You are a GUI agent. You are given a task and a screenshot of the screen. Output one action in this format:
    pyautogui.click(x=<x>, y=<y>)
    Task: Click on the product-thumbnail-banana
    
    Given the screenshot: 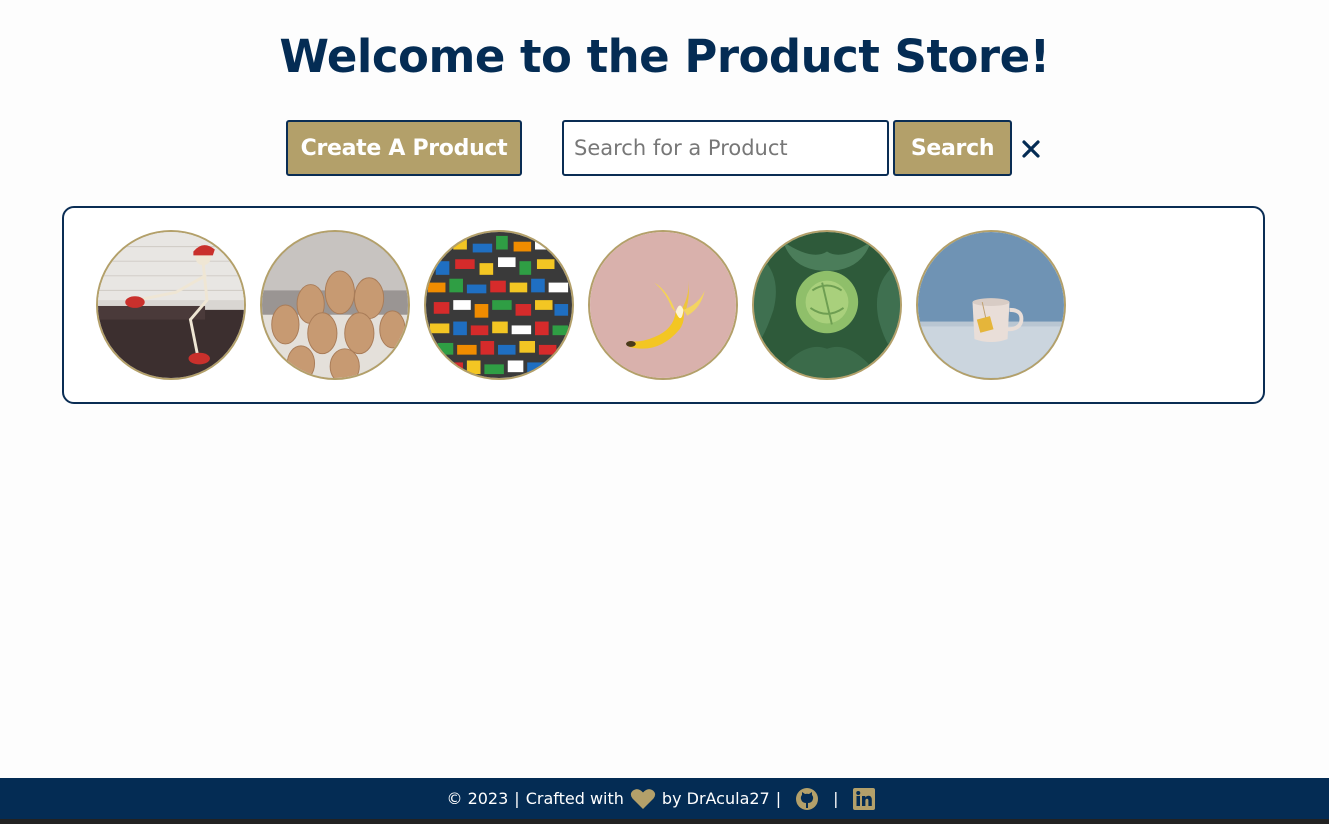 What is the action you would take?
    pyautogui.click(x=663, y=305)
    